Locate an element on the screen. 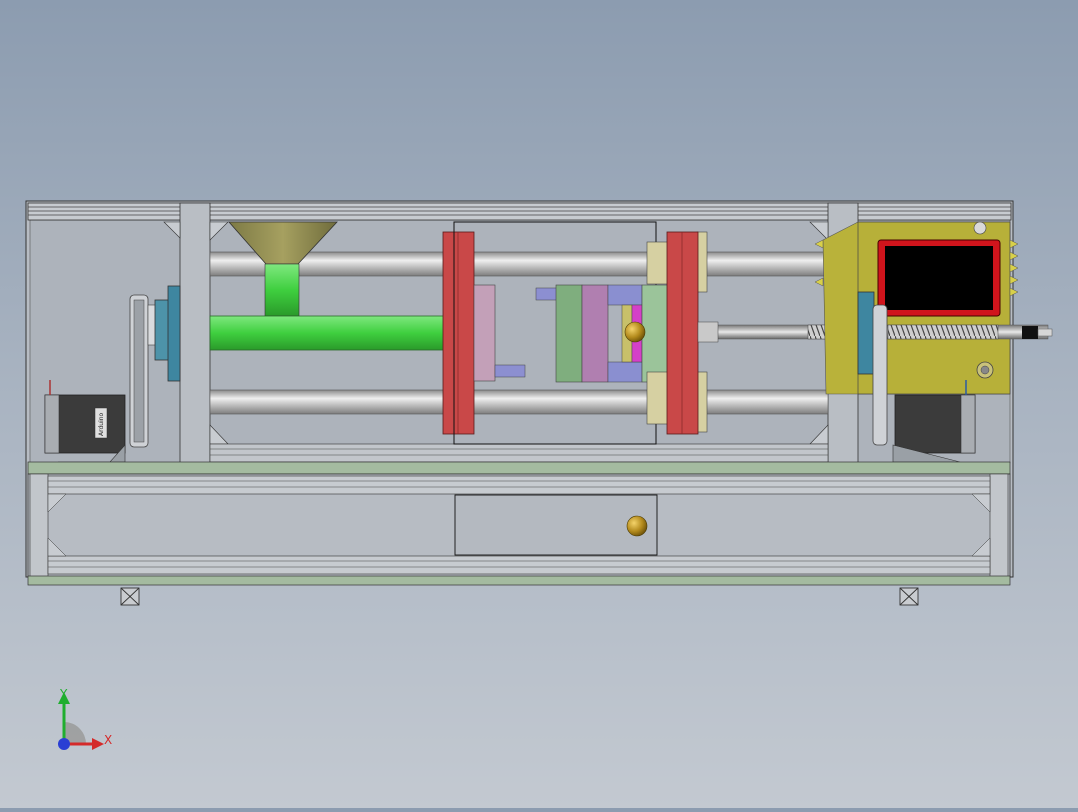  lead-screw-thread-b is located at coordinates (943, 332).